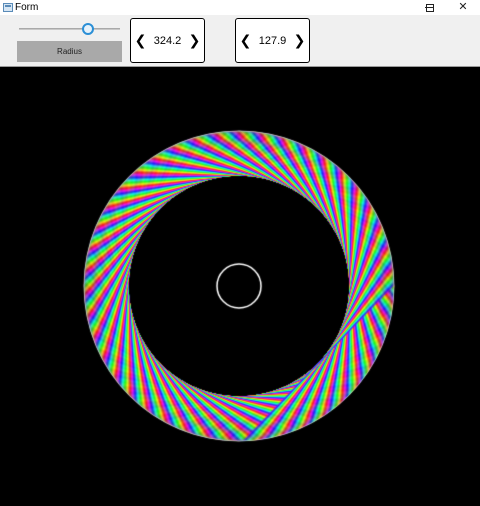 This screenshot has width=480, height=506. I want to click on slider-track, so click(69, 29).